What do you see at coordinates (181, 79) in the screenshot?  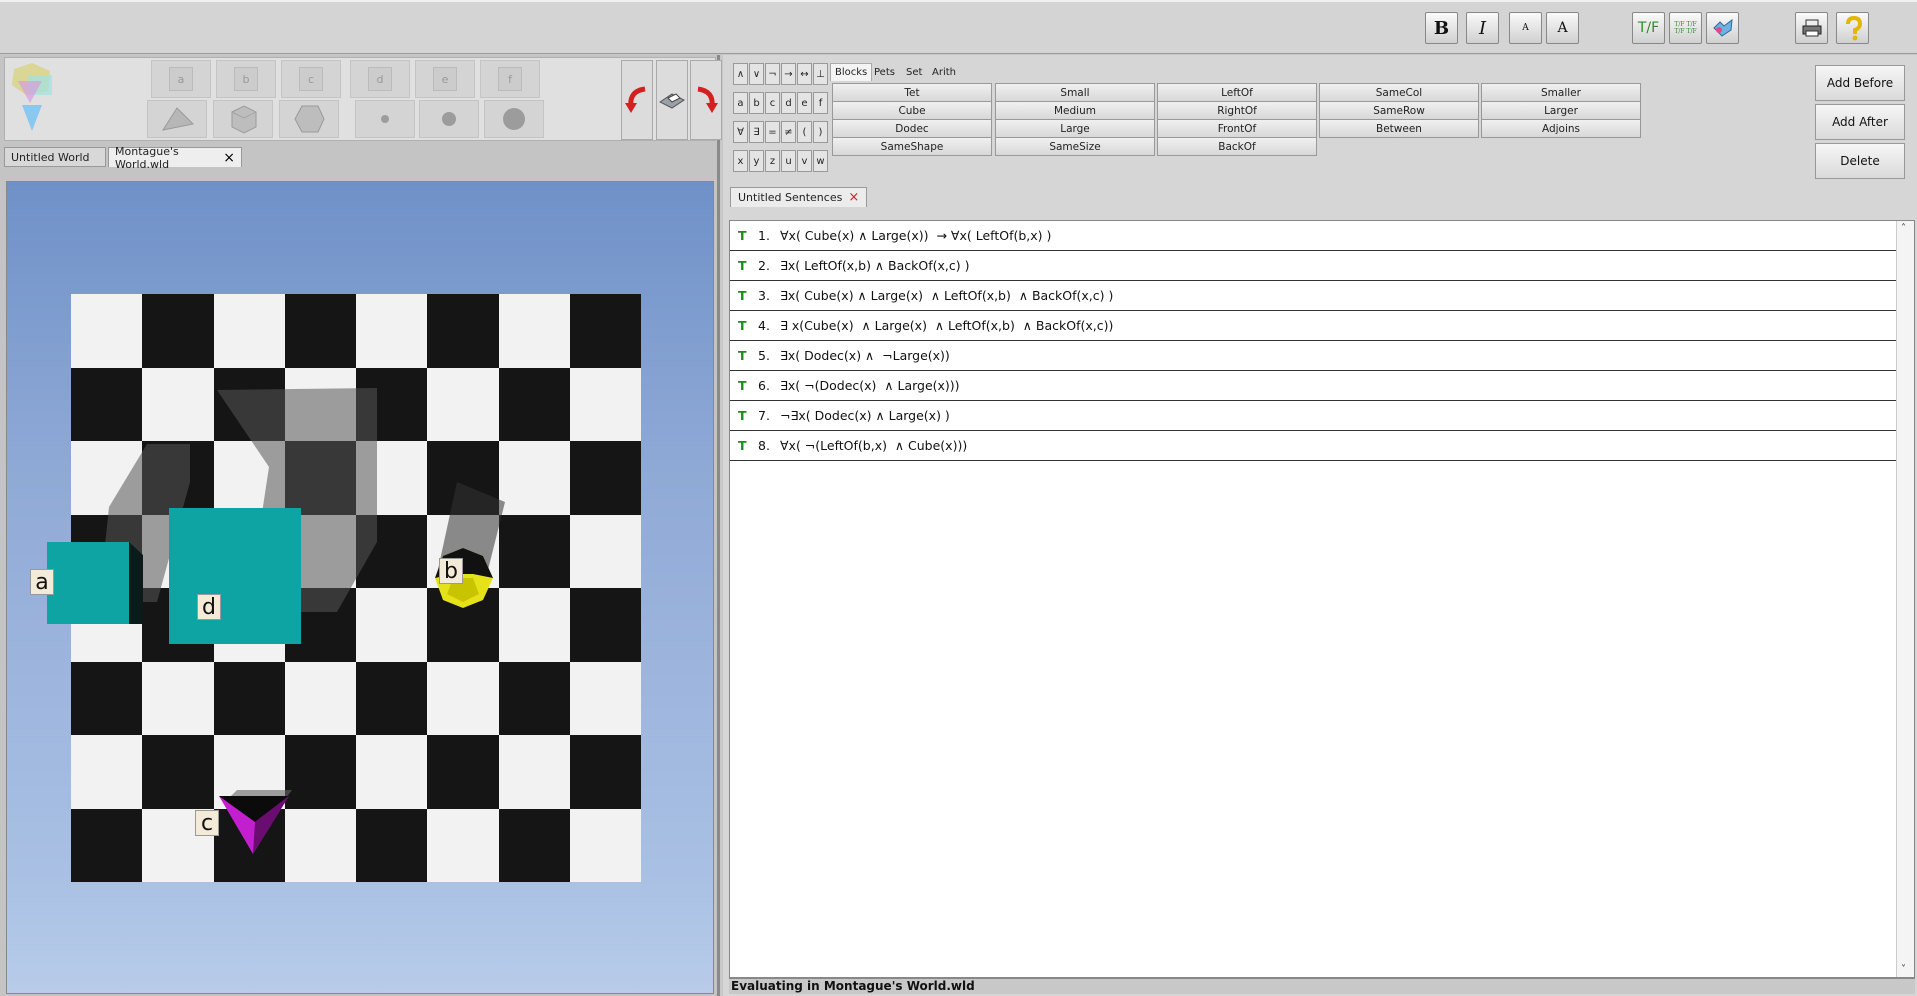 I see `name-a-button: a` at bounding box center [181, 79].